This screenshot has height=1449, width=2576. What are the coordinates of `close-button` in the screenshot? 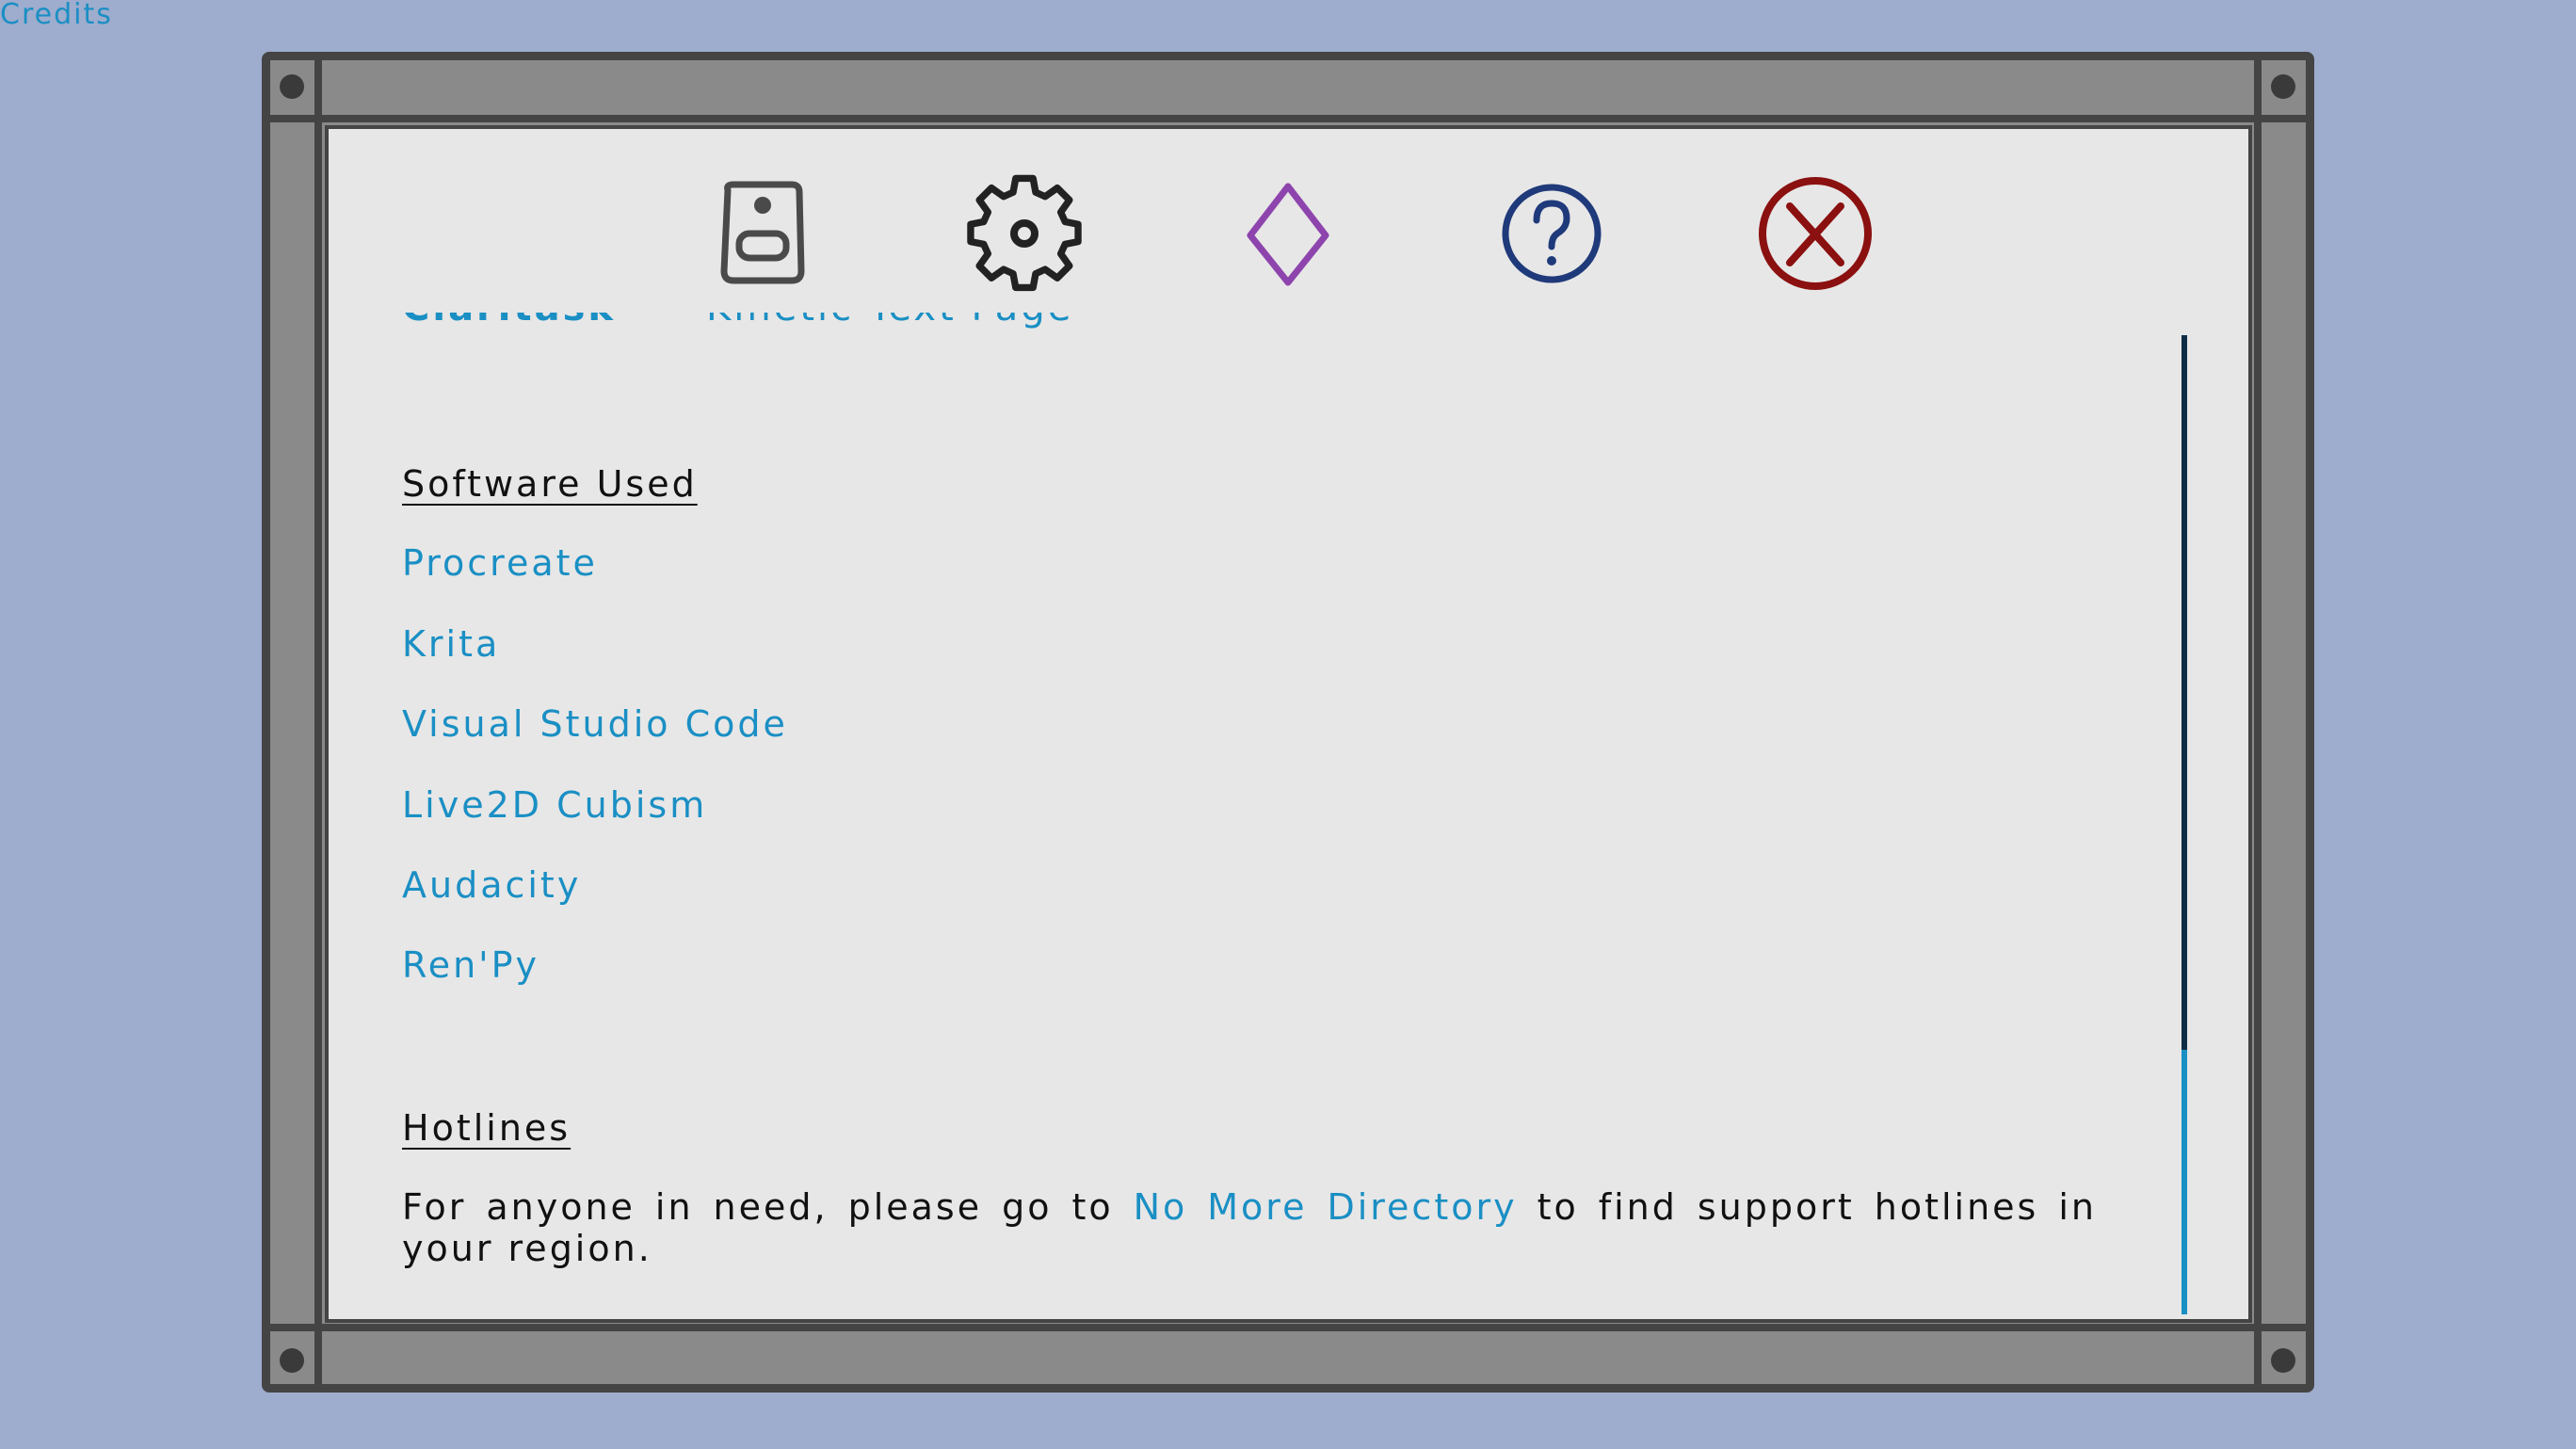 It's located at (1815, 233).